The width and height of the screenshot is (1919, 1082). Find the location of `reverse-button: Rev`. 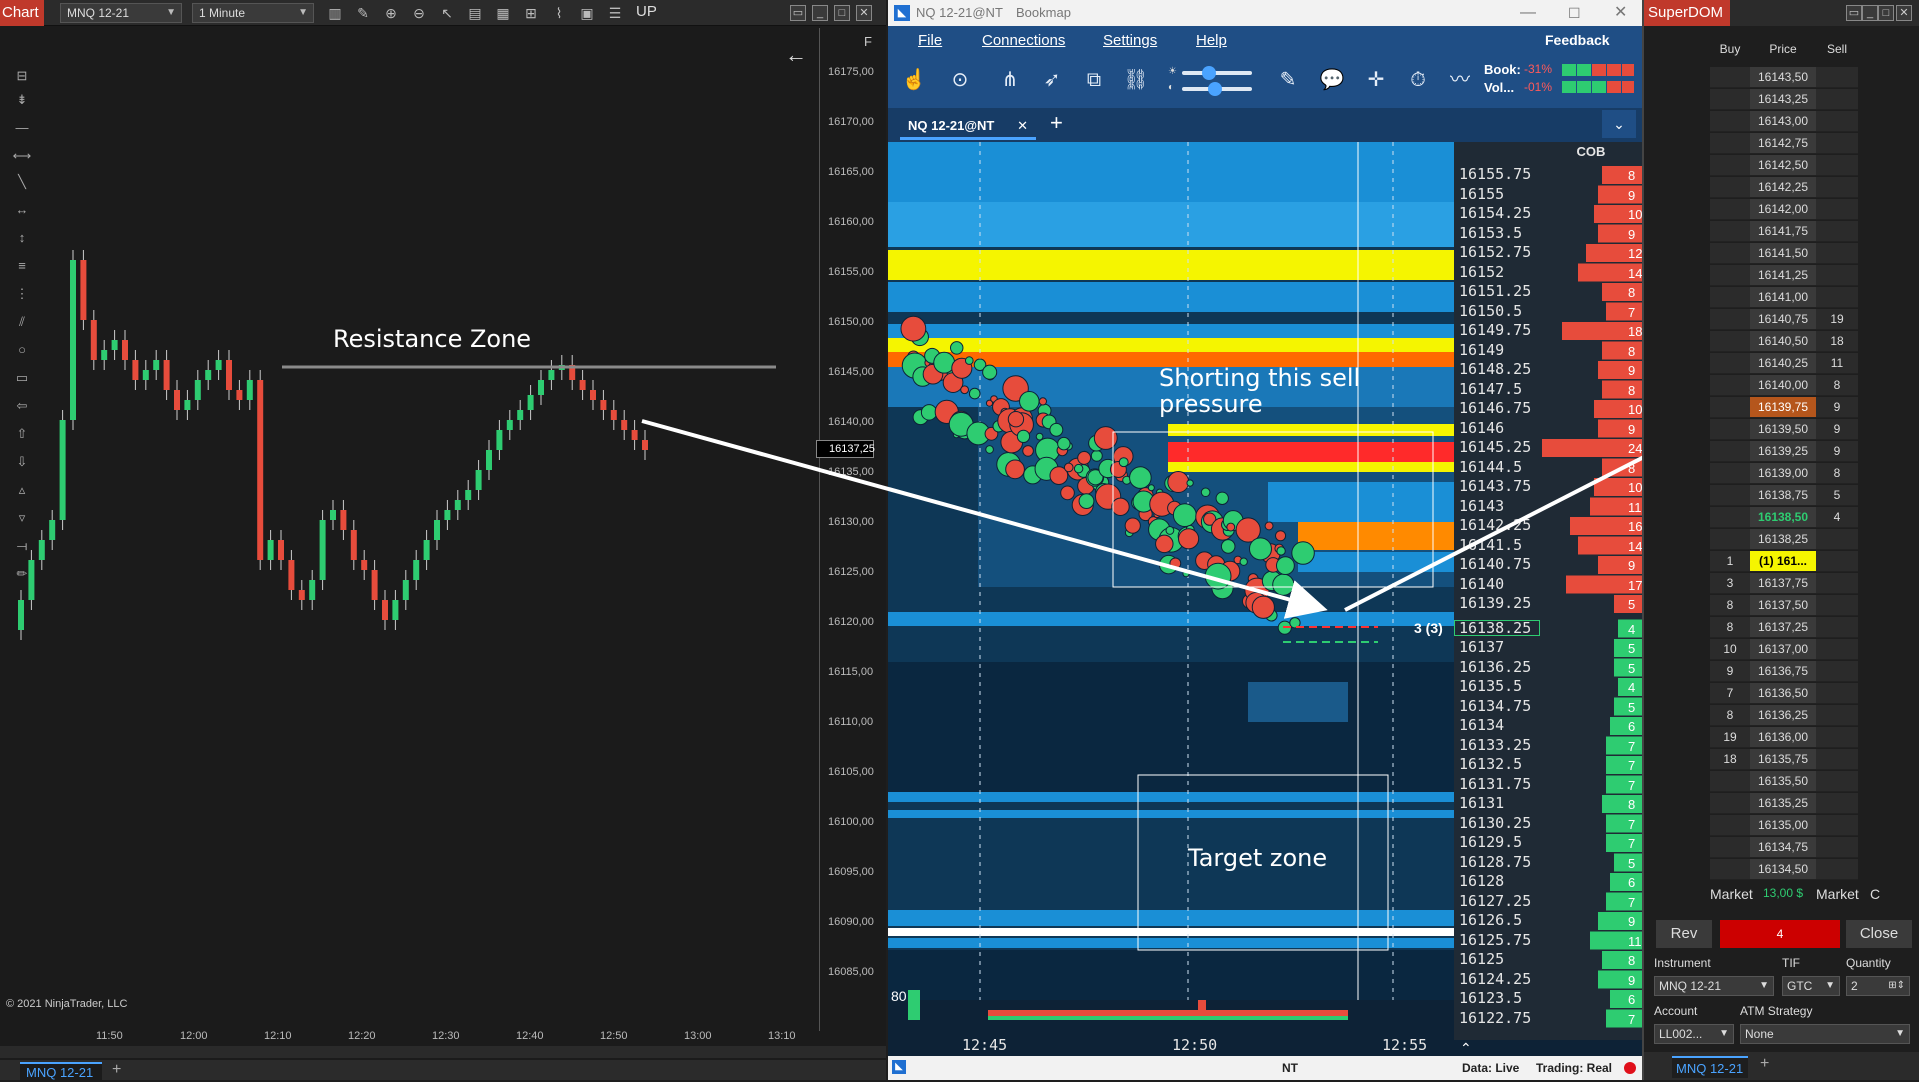

reverse-button: Rev is located at coordinates (1684, 934).